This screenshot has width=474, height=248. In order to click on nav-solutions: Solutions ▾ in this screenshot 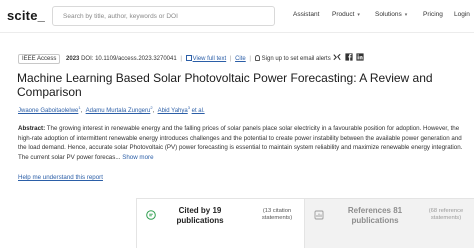, I will do `click(391, 14)`.